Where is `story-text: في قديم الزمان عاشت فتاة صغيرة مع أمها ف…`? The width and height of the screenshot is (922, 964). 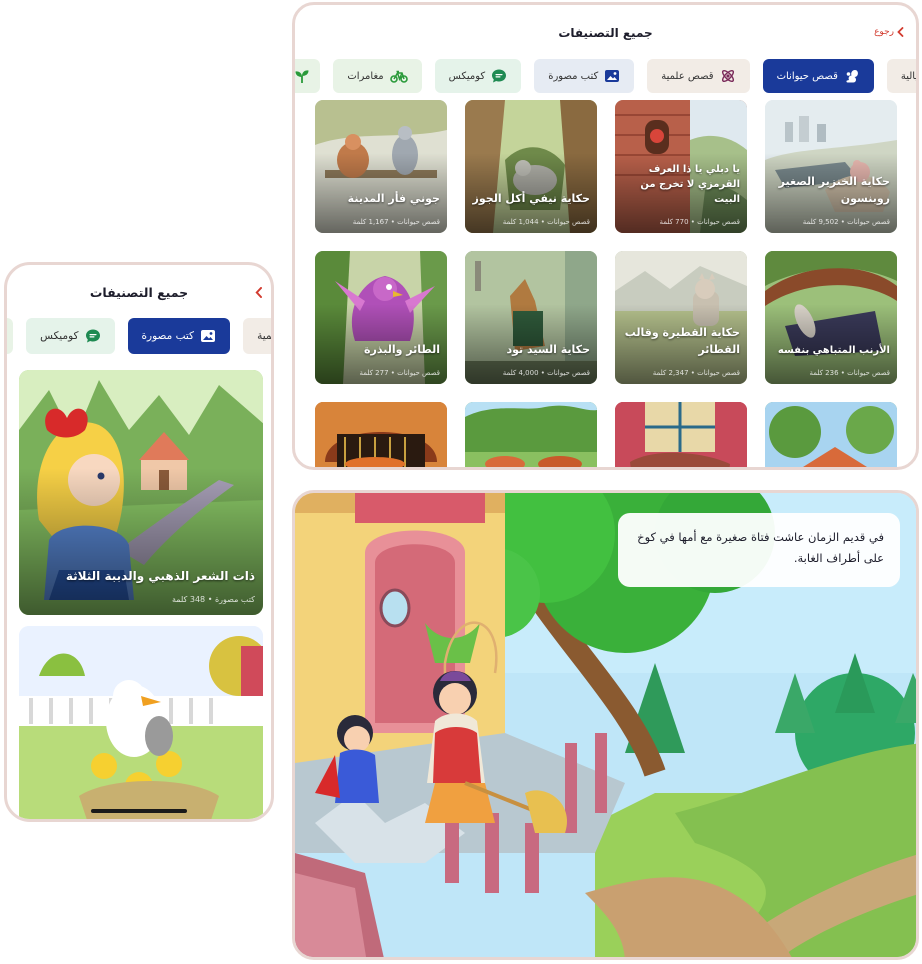
story-text: في قديم الزمان عاشت فتاة صغيرة مع أمها ف… is located at coordinates (760, 547).